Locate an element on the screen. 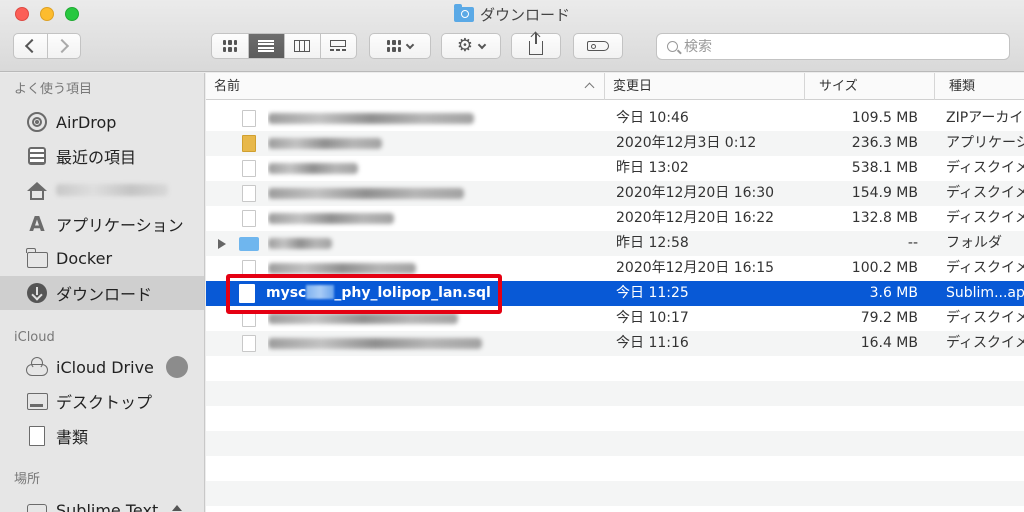 This screenshot has width=1024, height=512. column-view-icon is located at coordinates (302, 46).